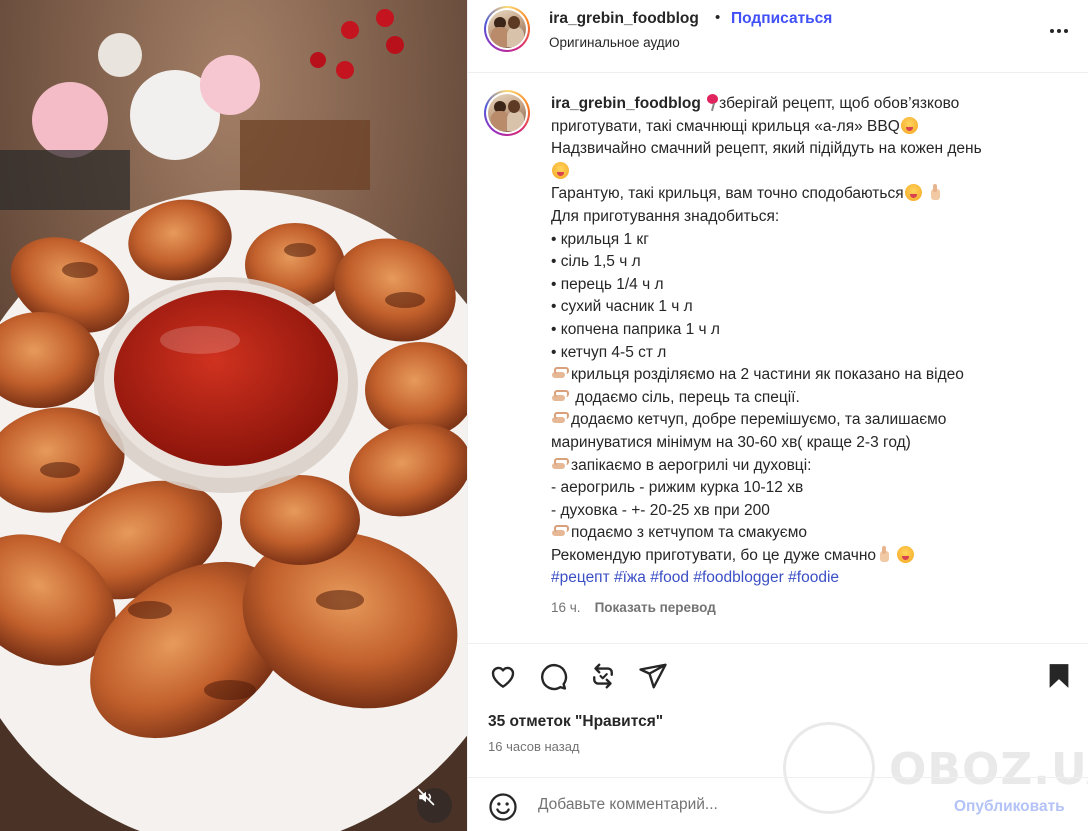  What do you see at coordinates (778, 677) in the screenshot?
I see `action-bar` at bounding box center [778, 677].